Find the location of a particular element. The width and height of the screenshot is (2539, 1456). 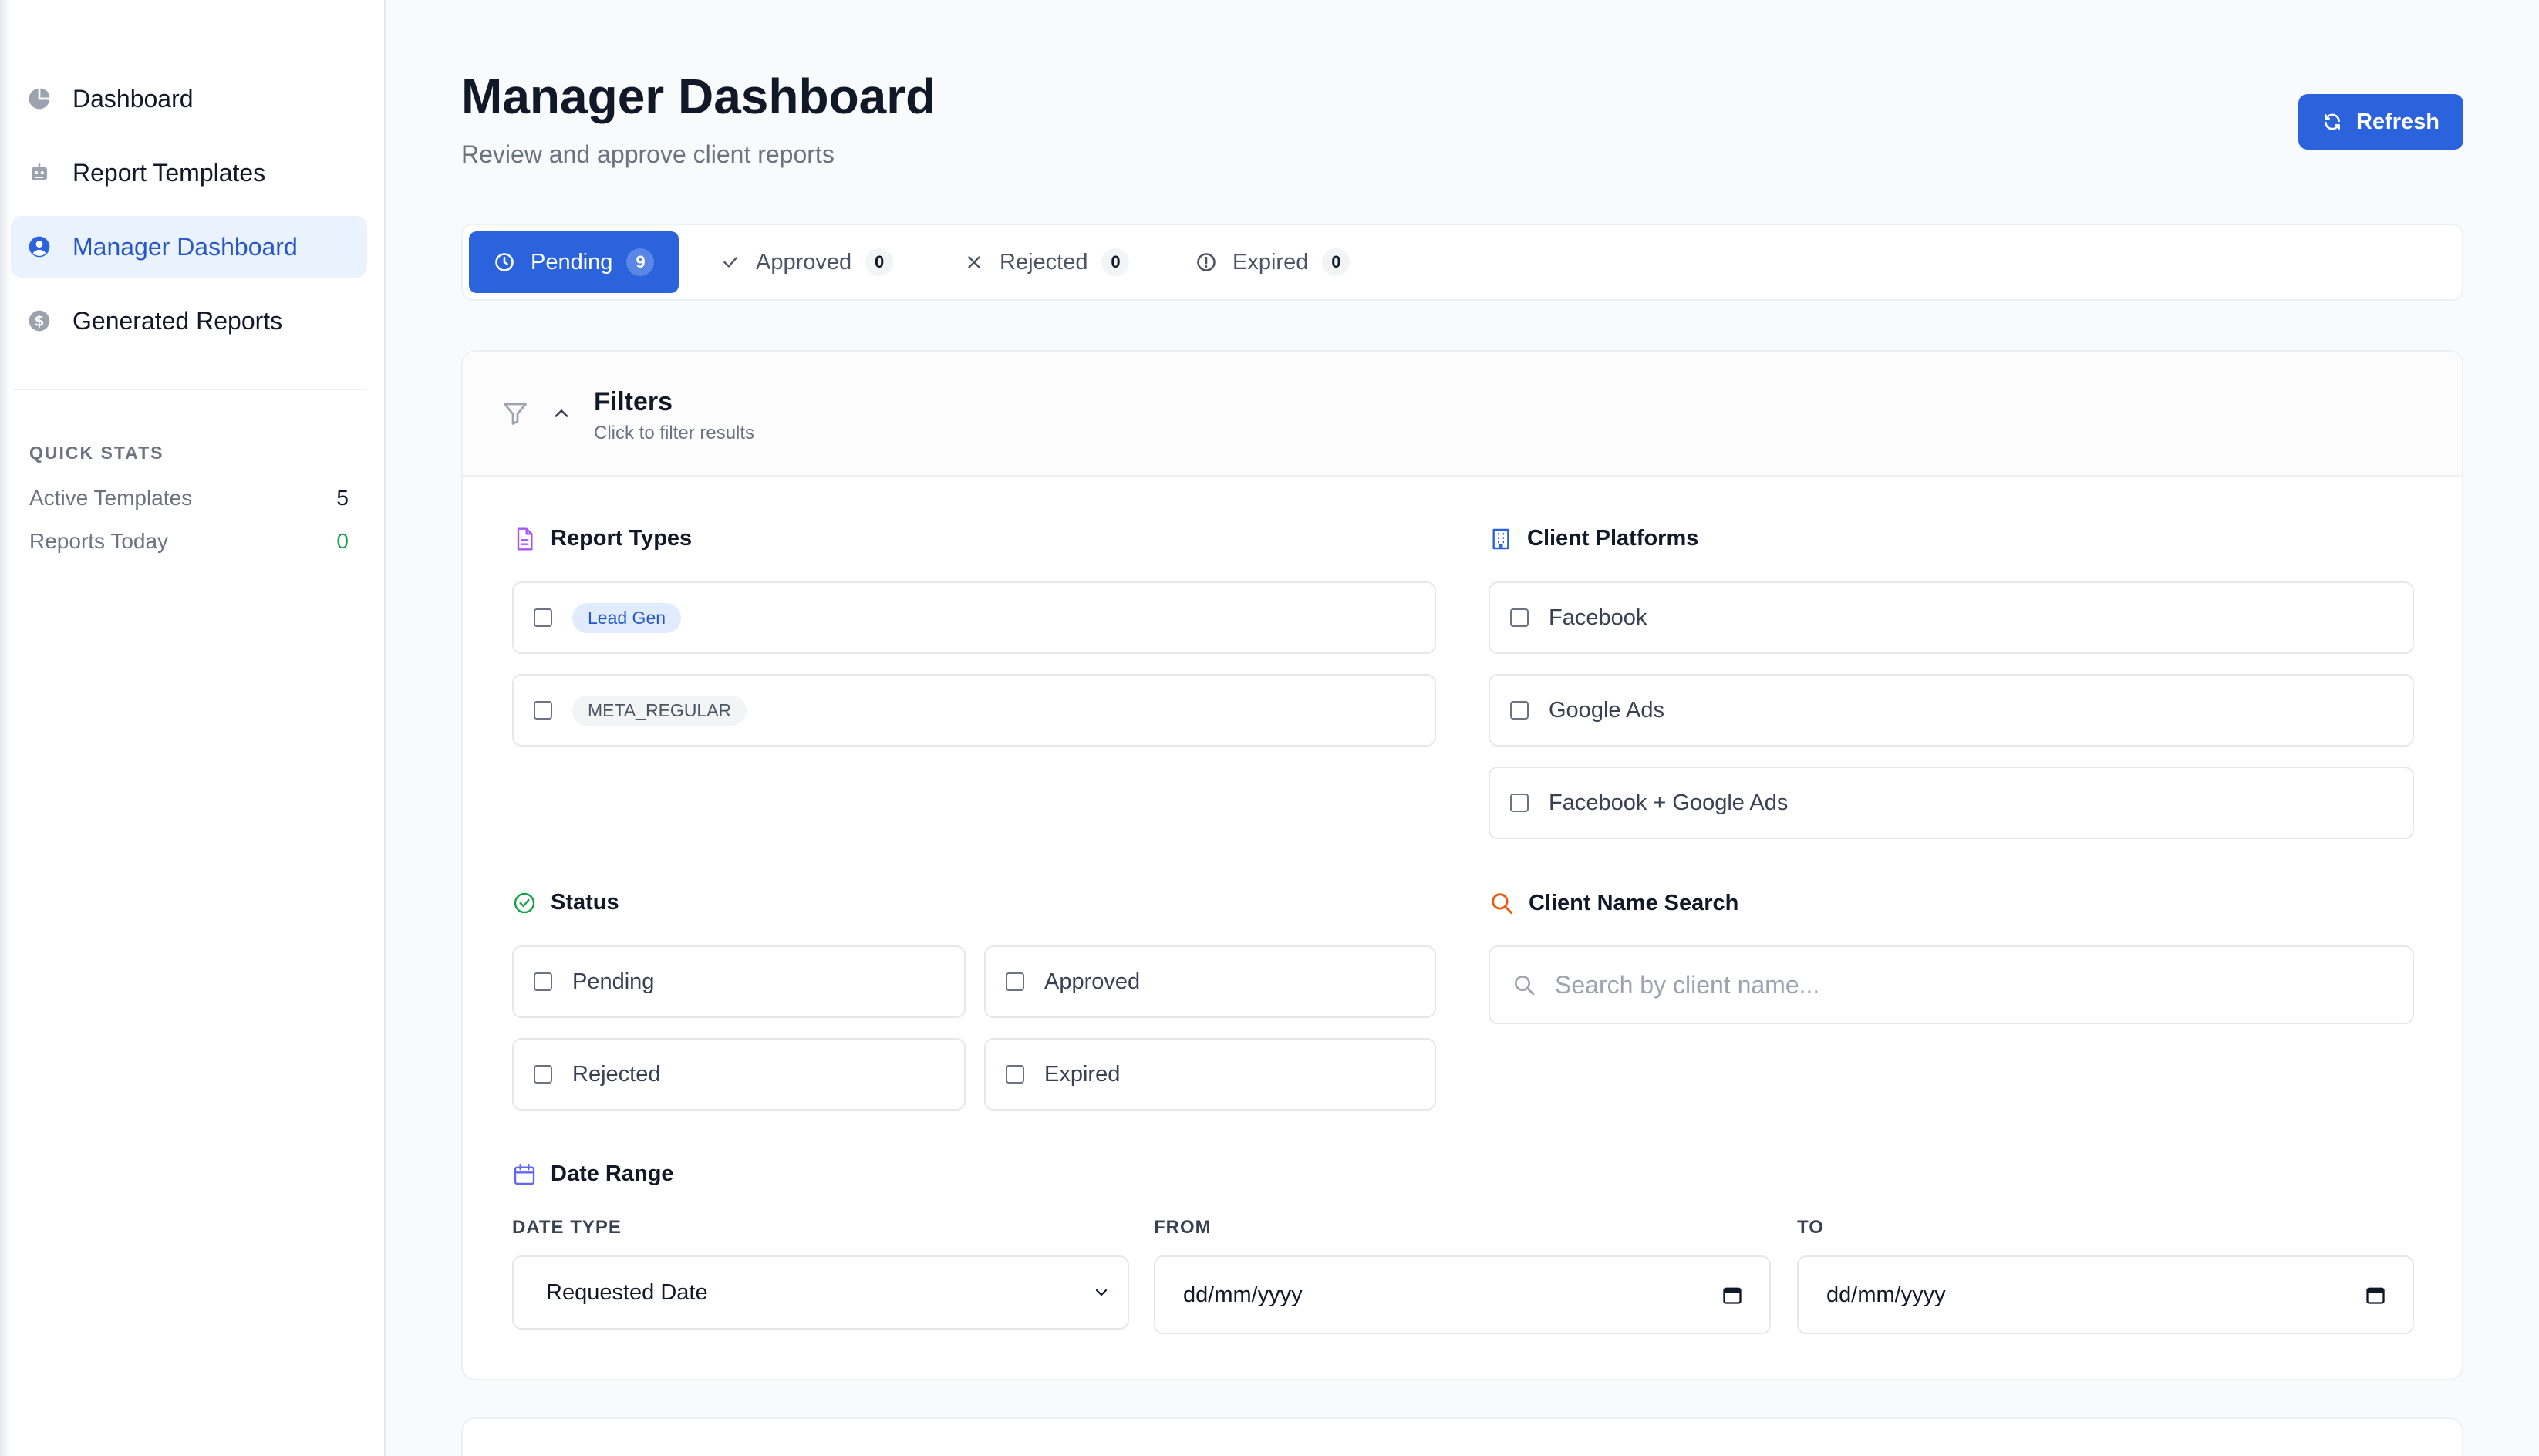

quick-stat-value: 5 is located at coordinates (342, 498).